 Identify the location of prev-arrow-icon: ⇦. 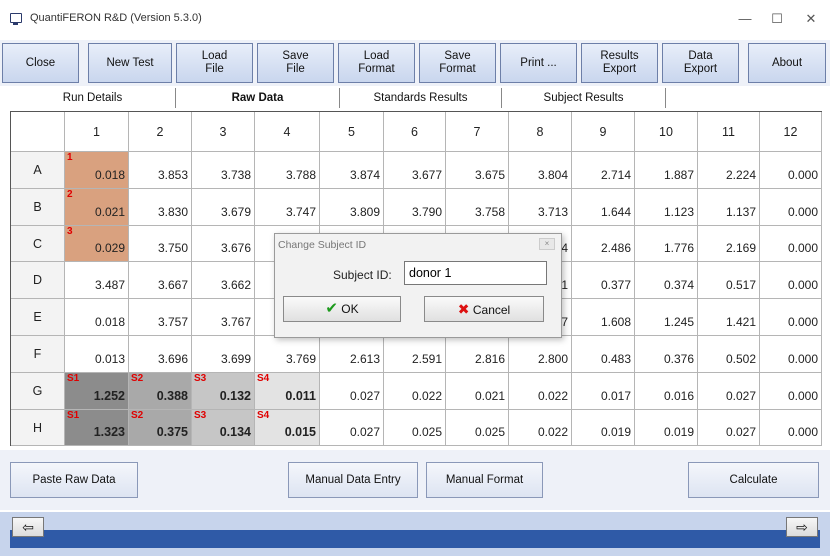
(28, 527).